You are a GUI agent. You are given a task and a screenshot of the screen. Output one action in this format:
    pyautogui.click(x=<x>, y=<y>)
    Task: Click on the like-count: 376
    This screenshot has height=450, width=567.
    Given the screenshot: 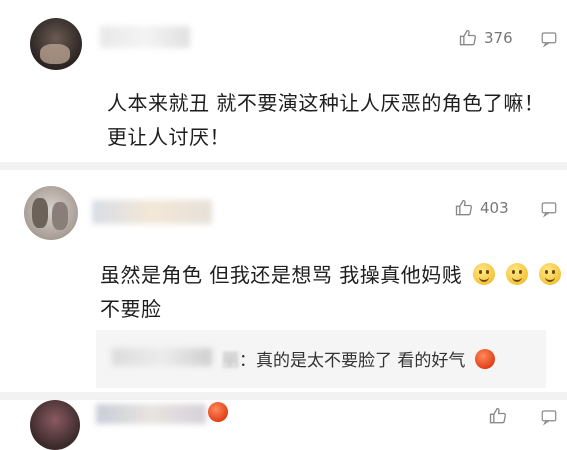 What is the action you would take?
    pyautogui.click(x=498, y=38)
    